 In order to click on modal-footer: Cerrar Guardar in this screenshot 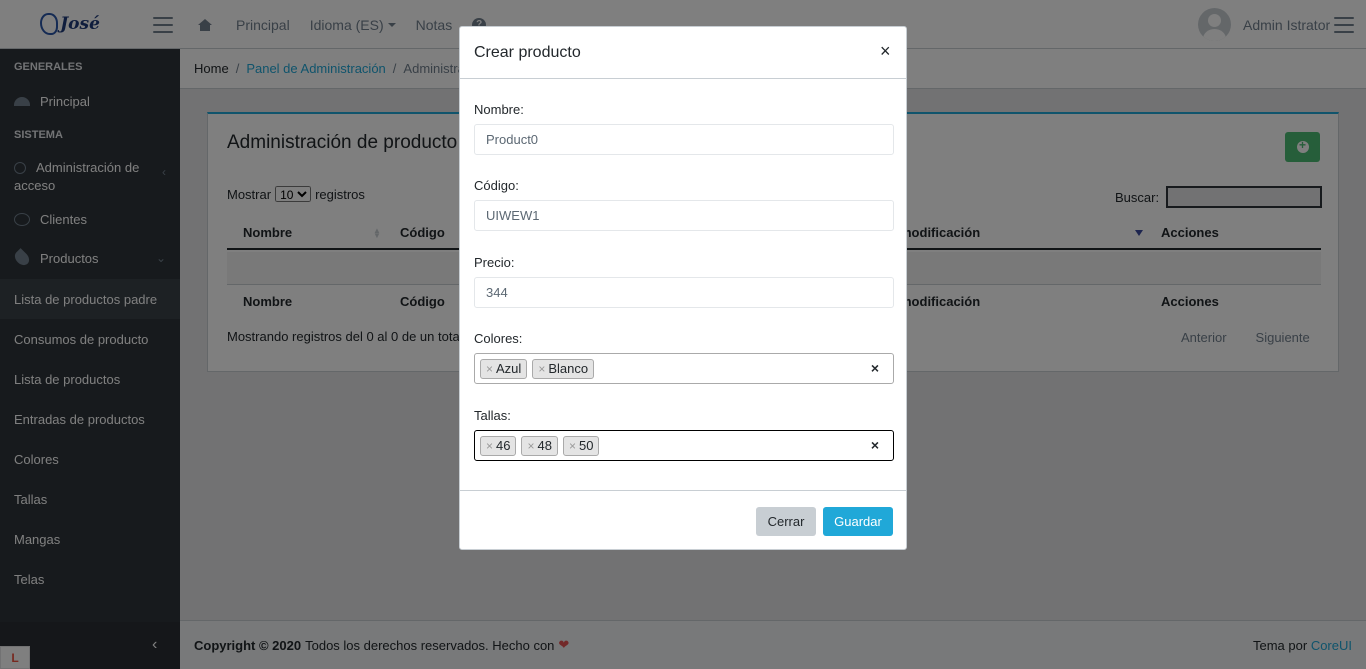, I will do `click(683, 520)`.